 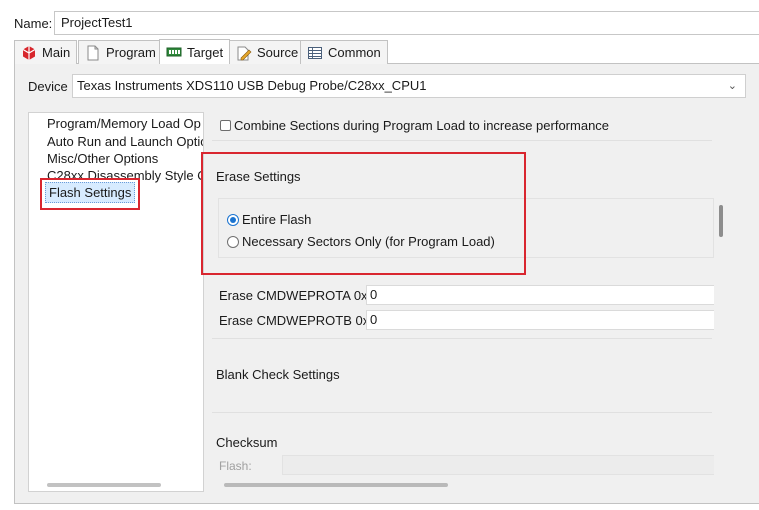 What do you see at coordinates (278, 374) in the screenshot?
I see `blank-check-title: Blank Check Settings` at bounding box center [278, 374].